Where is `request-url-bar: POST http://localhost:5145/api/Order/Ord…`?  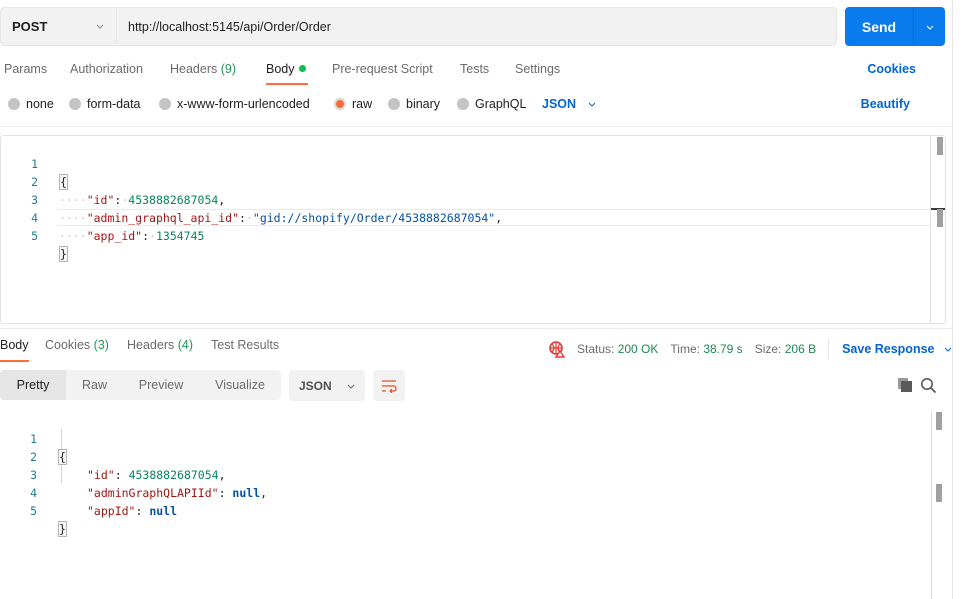
request-url-bar: POST http://localhost:5145/api/Order/Ord… is located at coordinates (472, 26).